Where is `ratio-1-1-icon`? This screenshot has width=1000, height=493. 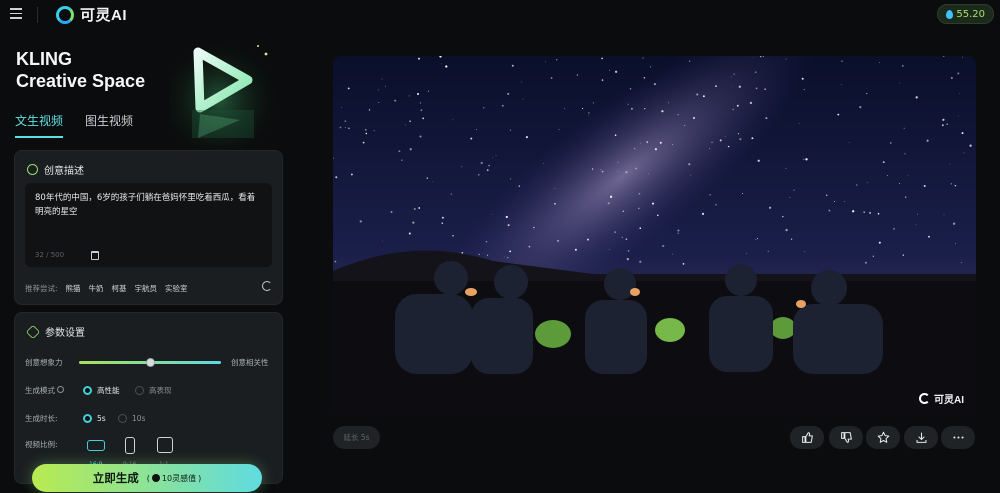
ratio-1-1-icon is located at coordinates (165, 445).